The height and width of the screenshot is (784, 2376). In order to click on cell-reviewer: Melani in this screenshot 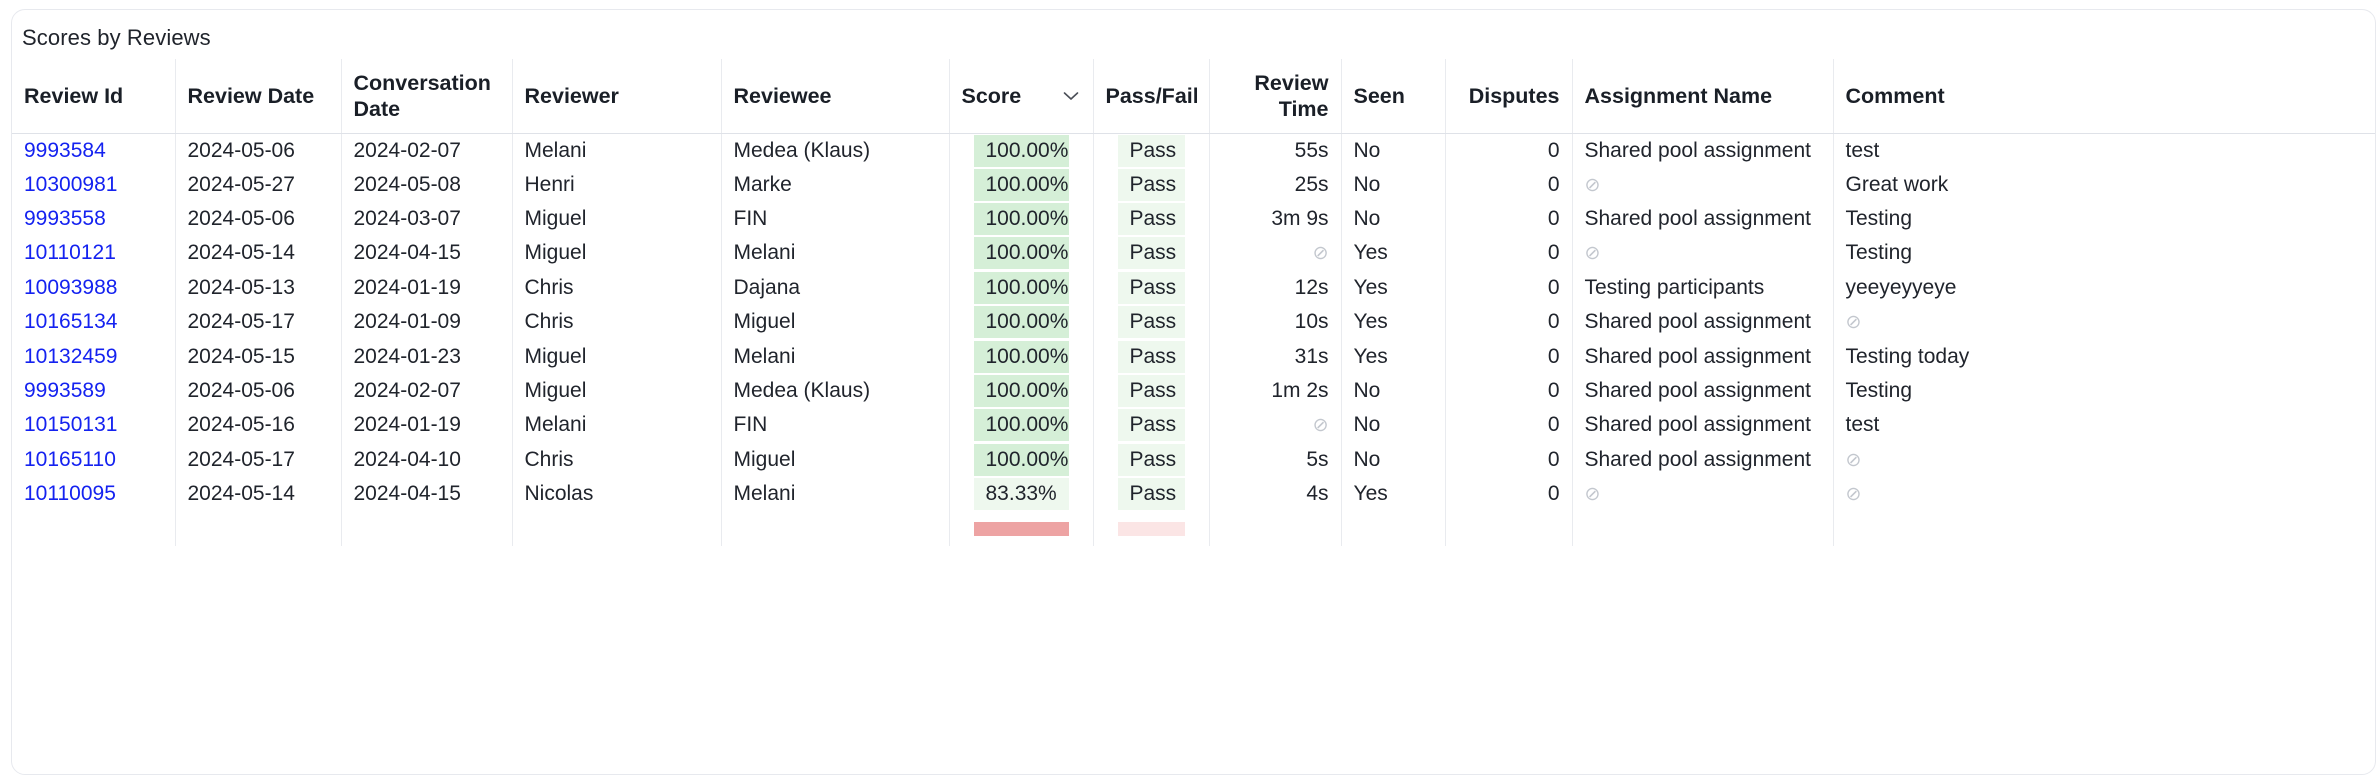, I will do `click(616, 425)`.